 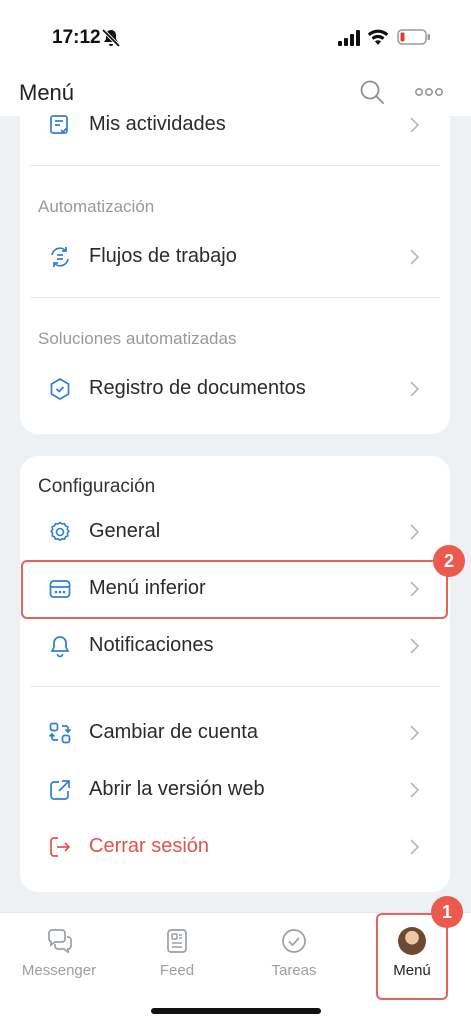 I want to click on check-circle-icon, so click(x=294, y=941).